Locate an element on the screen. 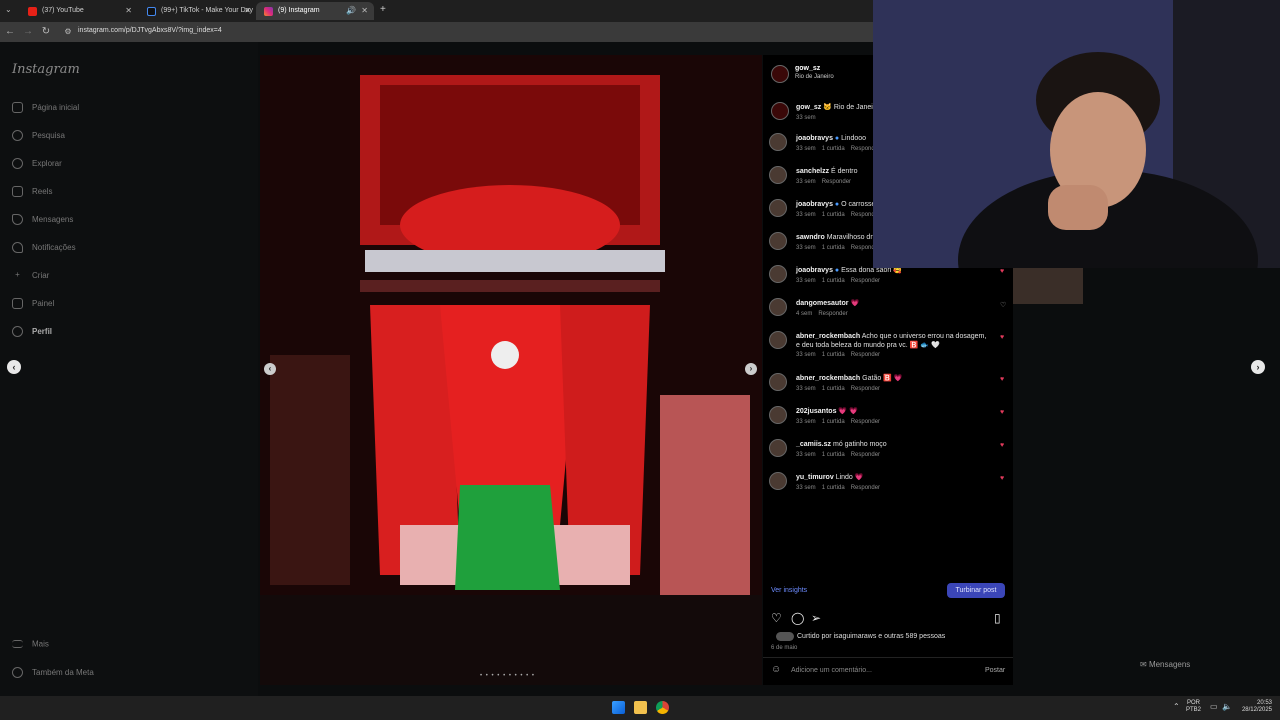  tab-tiktok: (99+) TikTok - Make Your Day ✕ is located at coordinates (198, 11).